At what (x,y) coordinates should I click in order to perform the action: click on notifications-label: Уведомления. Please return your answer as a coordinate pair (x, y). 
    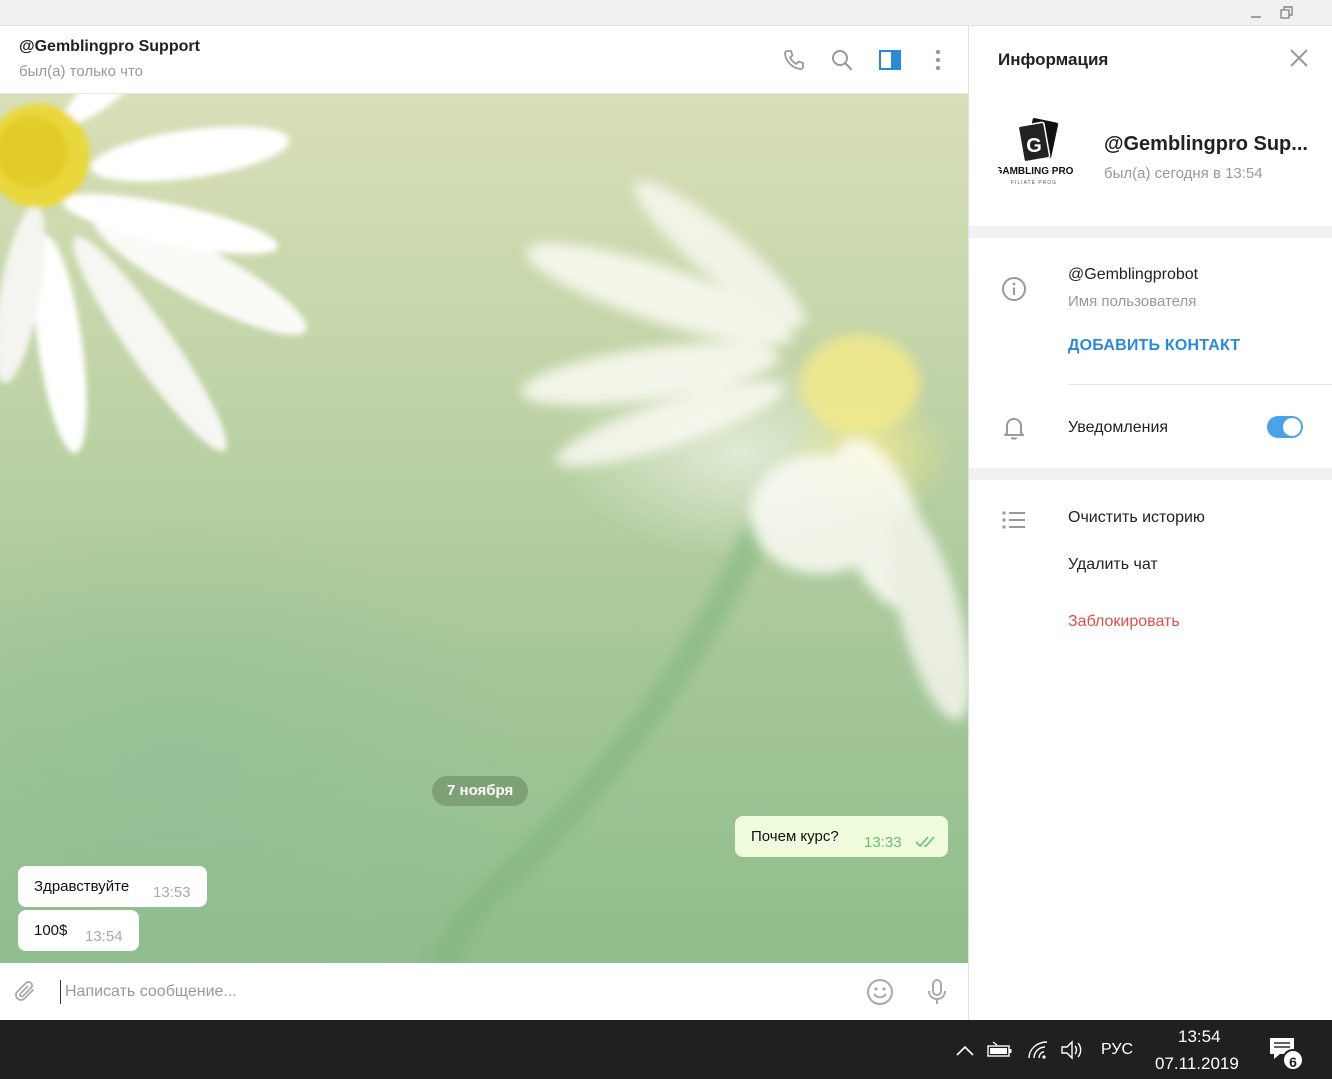
    Looking at the image, I should click on (1118, 427).